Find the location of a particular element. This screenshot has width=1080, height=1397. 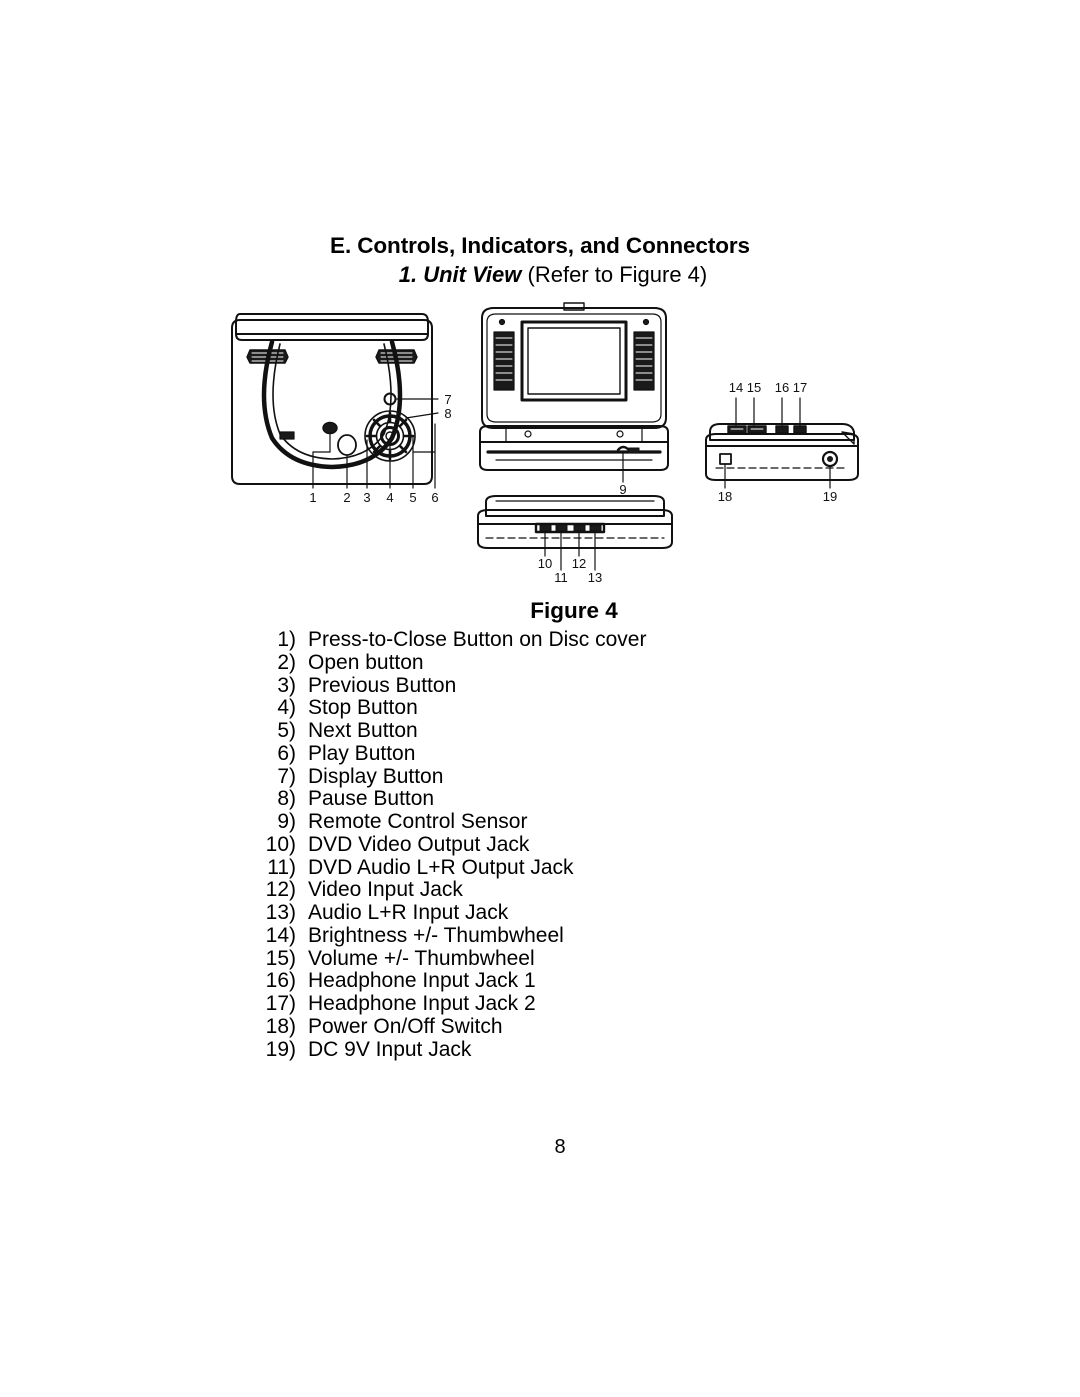

list-item-label: Volume +/- Thumbwheel is located at coordinates (421, 958).